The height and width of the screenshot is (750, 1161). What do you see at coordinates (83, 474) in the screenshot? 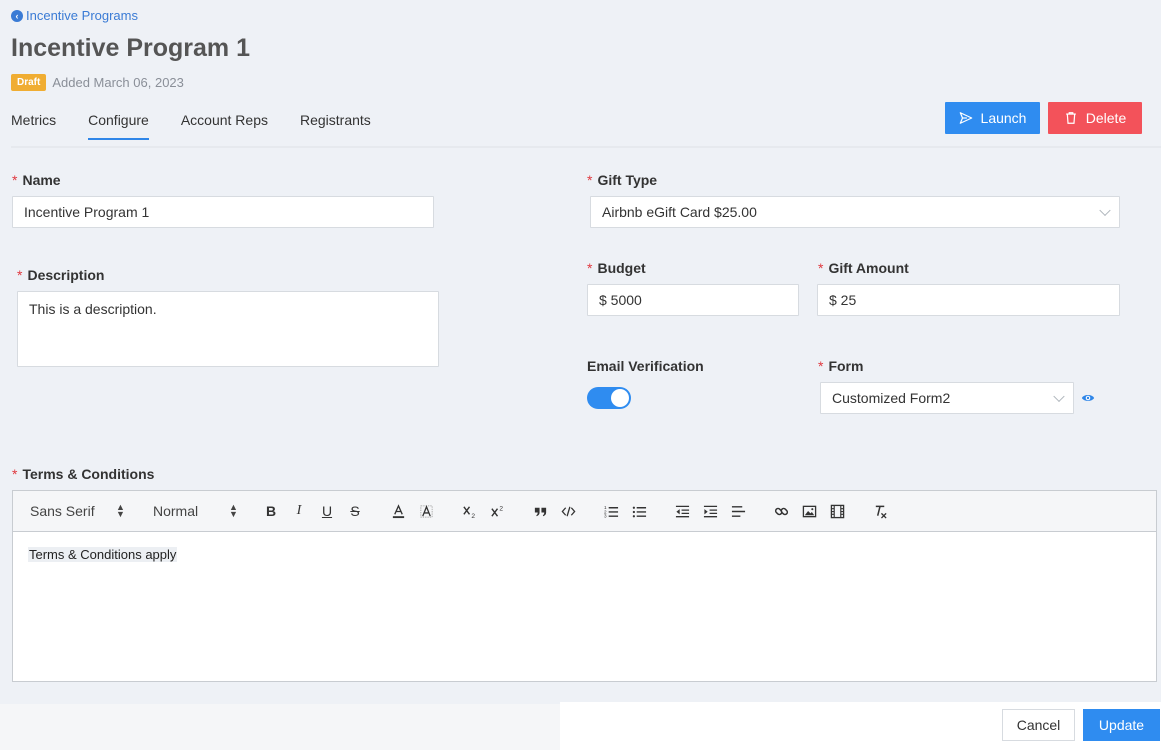
I see `terms-label: * Terms & Conditions` at bounding box center [83, 474].